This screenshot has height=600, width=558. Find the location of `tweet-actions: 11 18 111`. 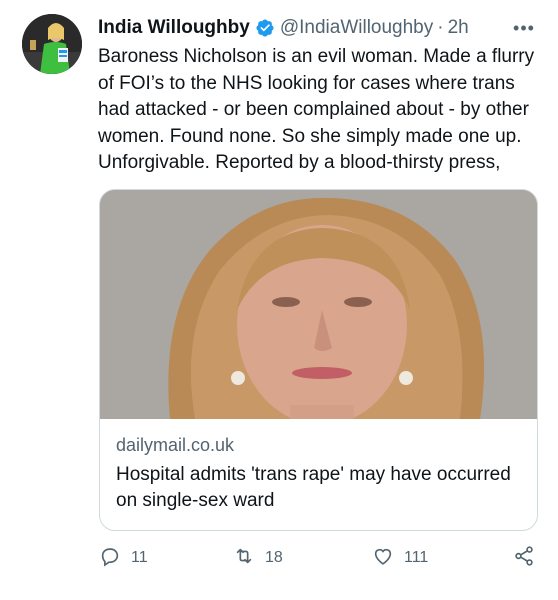

tweet-actions: 11 18 111 is located at coordinates (319, 558).